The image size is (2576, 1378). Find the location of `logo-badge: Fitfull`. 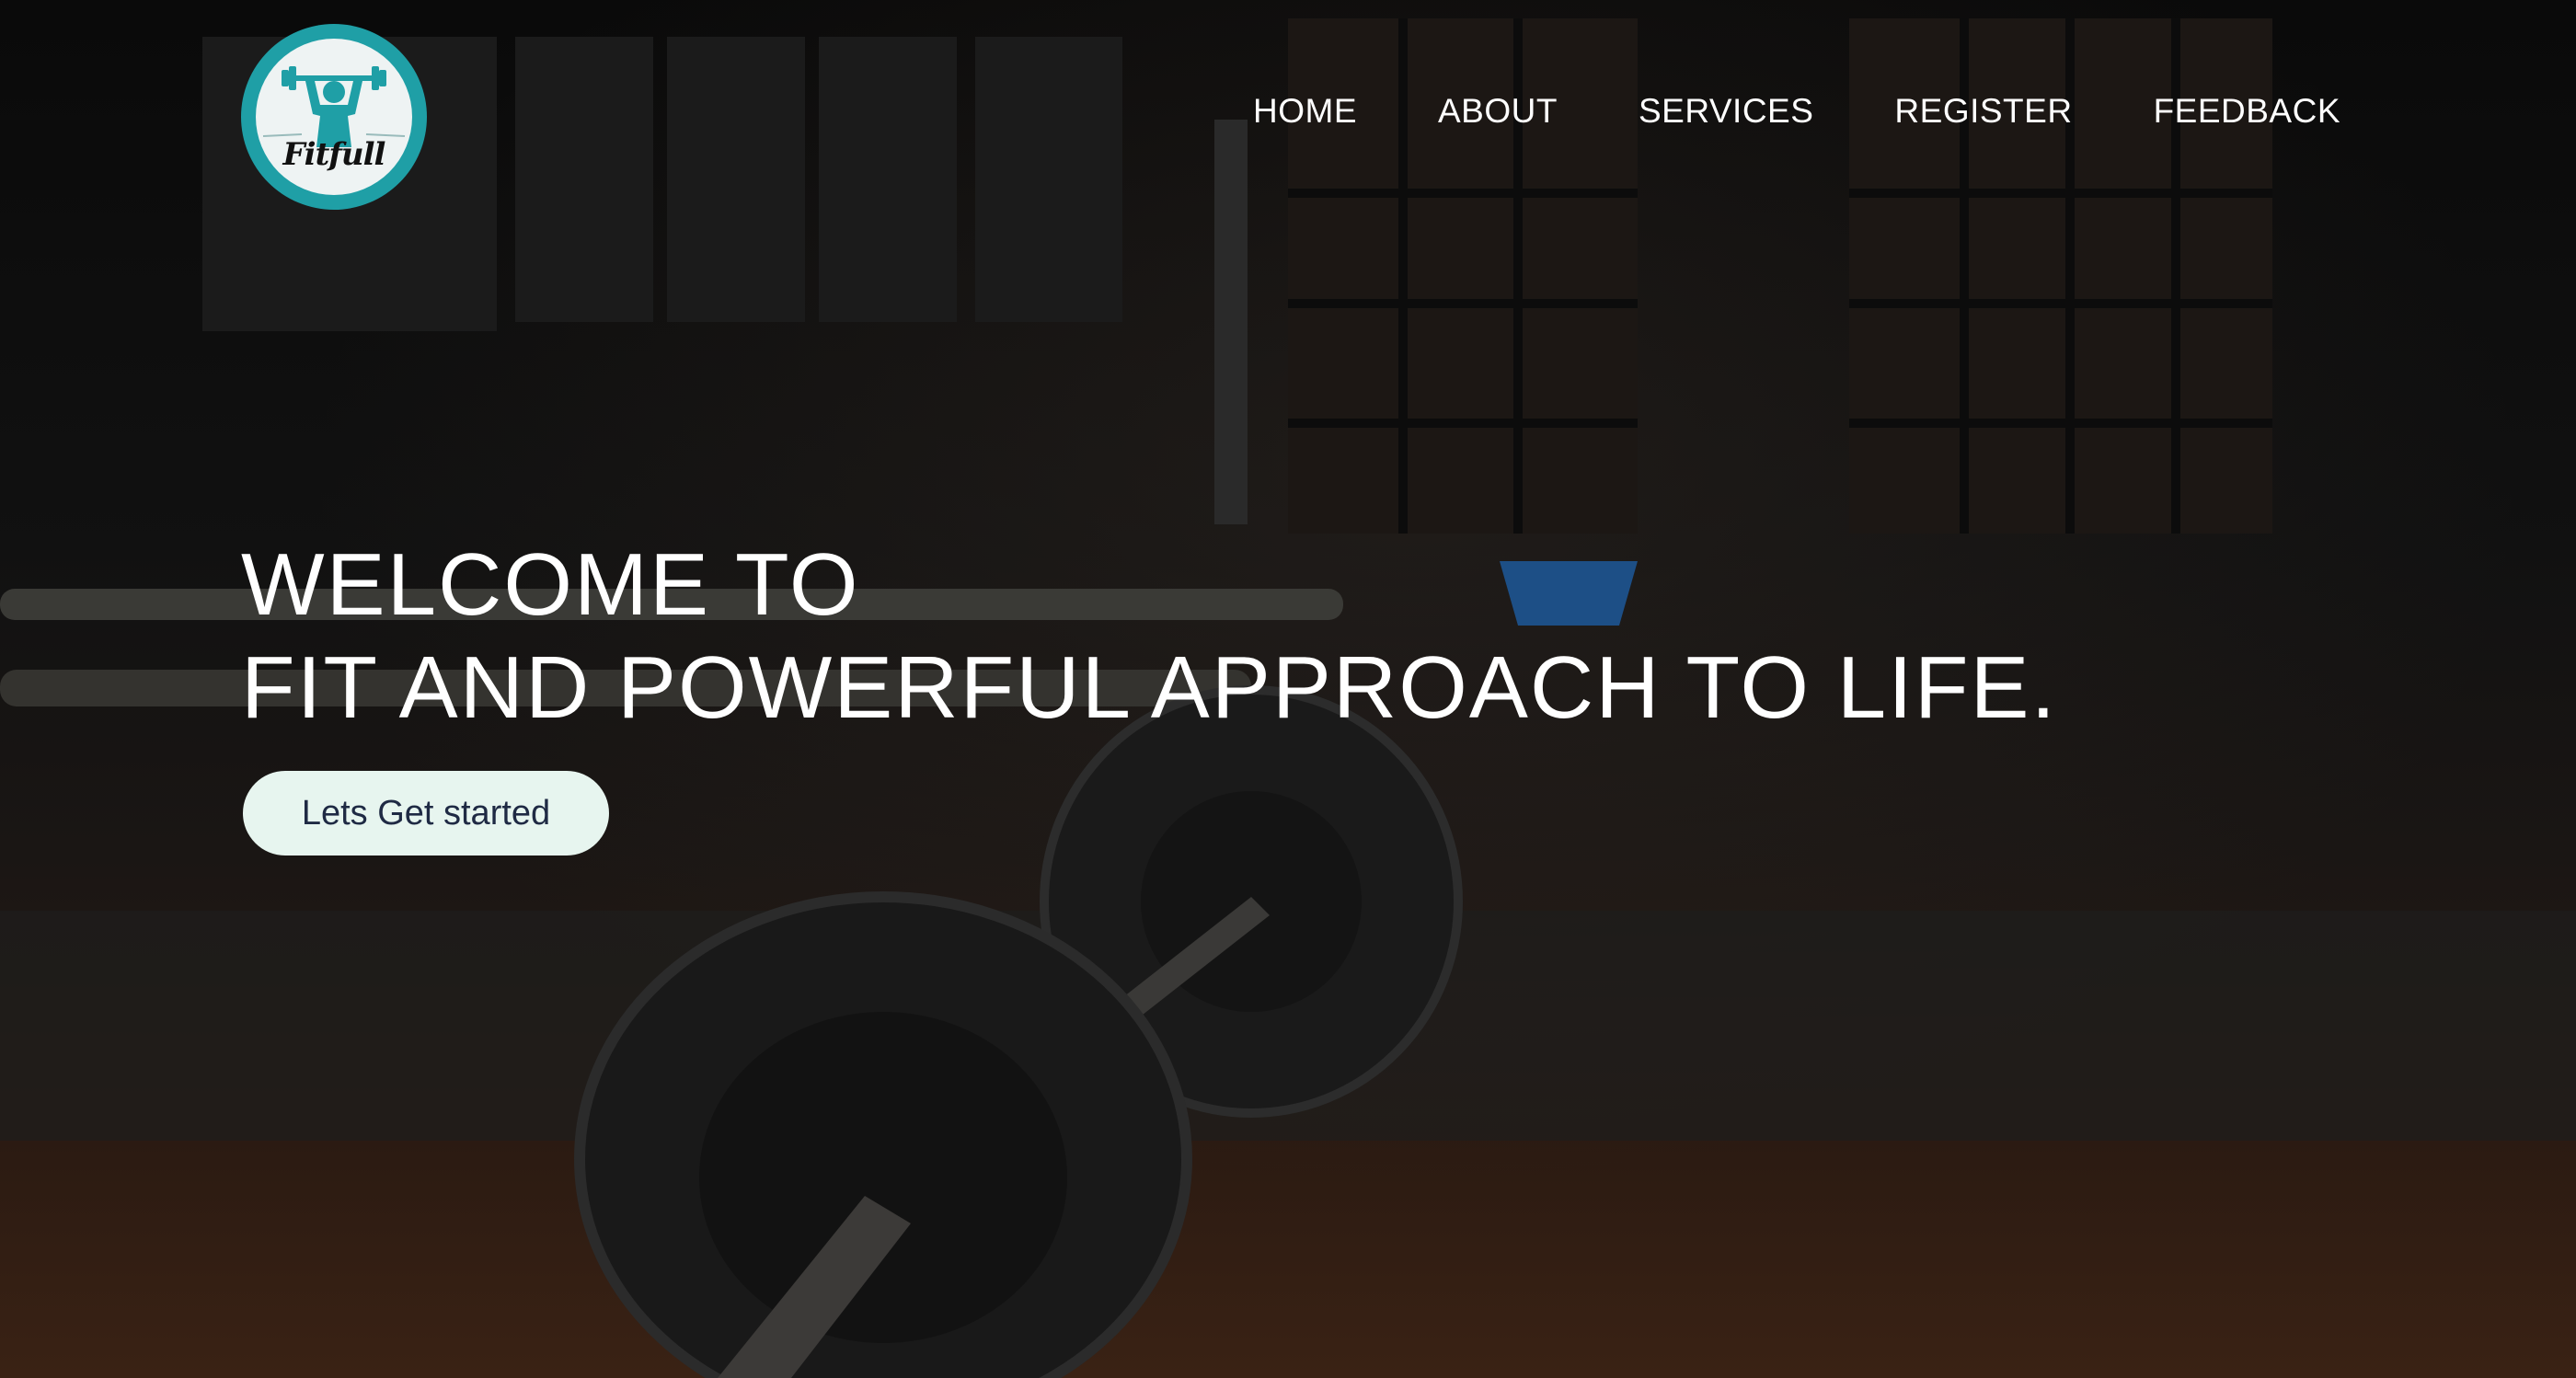

logo-badge: Fitfull is located at coordinates (334, 117).